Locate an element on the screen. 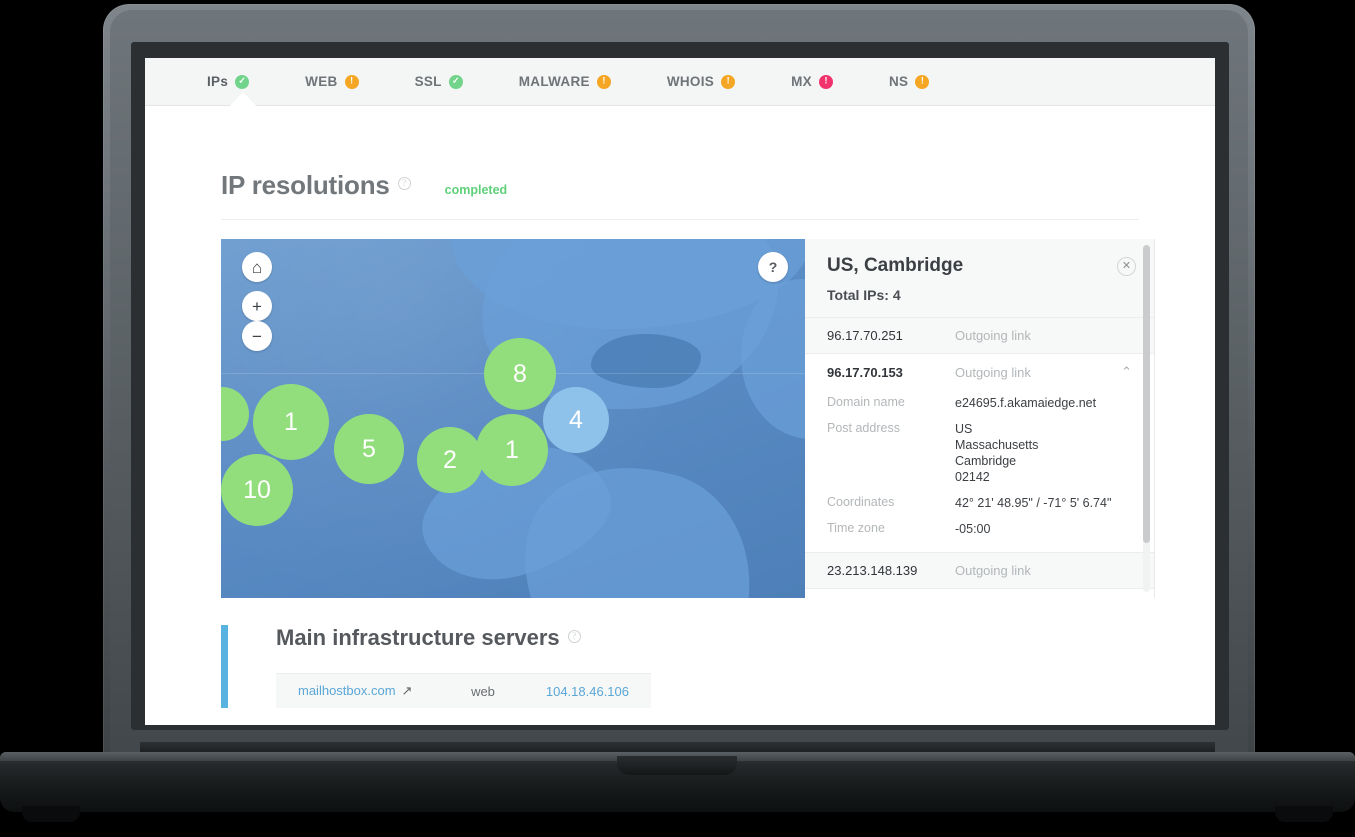 The height and width of the screenshot is (837, 1355). map-marker: 4 is located at coordinates (576, 420).